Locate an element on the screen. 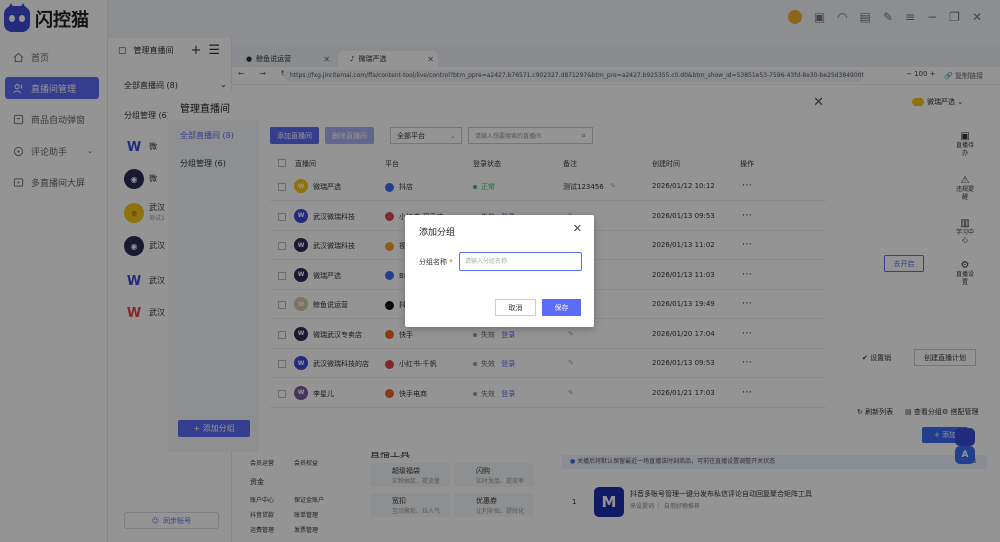 The image size is (1000, 542). cancel-button: 取消 is located at coordinates (515, 307).